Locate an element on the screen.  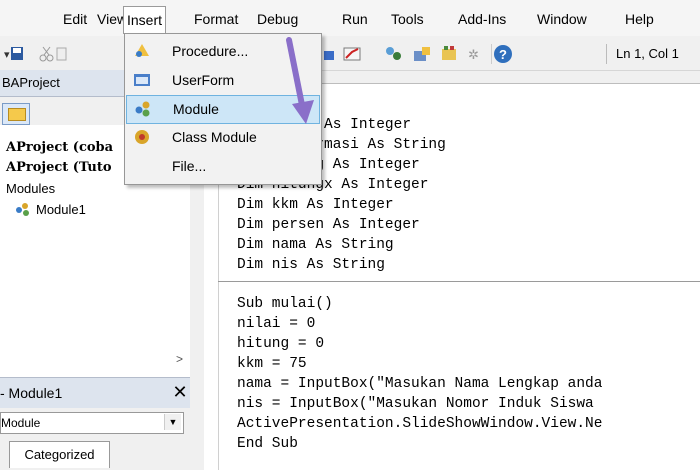
cut-icon is located at coordinates (47, 54).